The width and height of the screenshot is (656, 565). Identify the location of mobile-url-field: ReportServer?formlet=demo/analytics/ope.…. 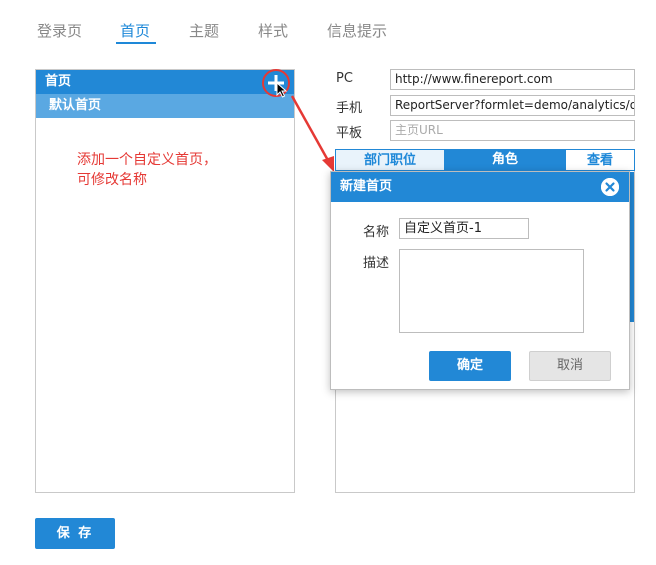
(512, 105).